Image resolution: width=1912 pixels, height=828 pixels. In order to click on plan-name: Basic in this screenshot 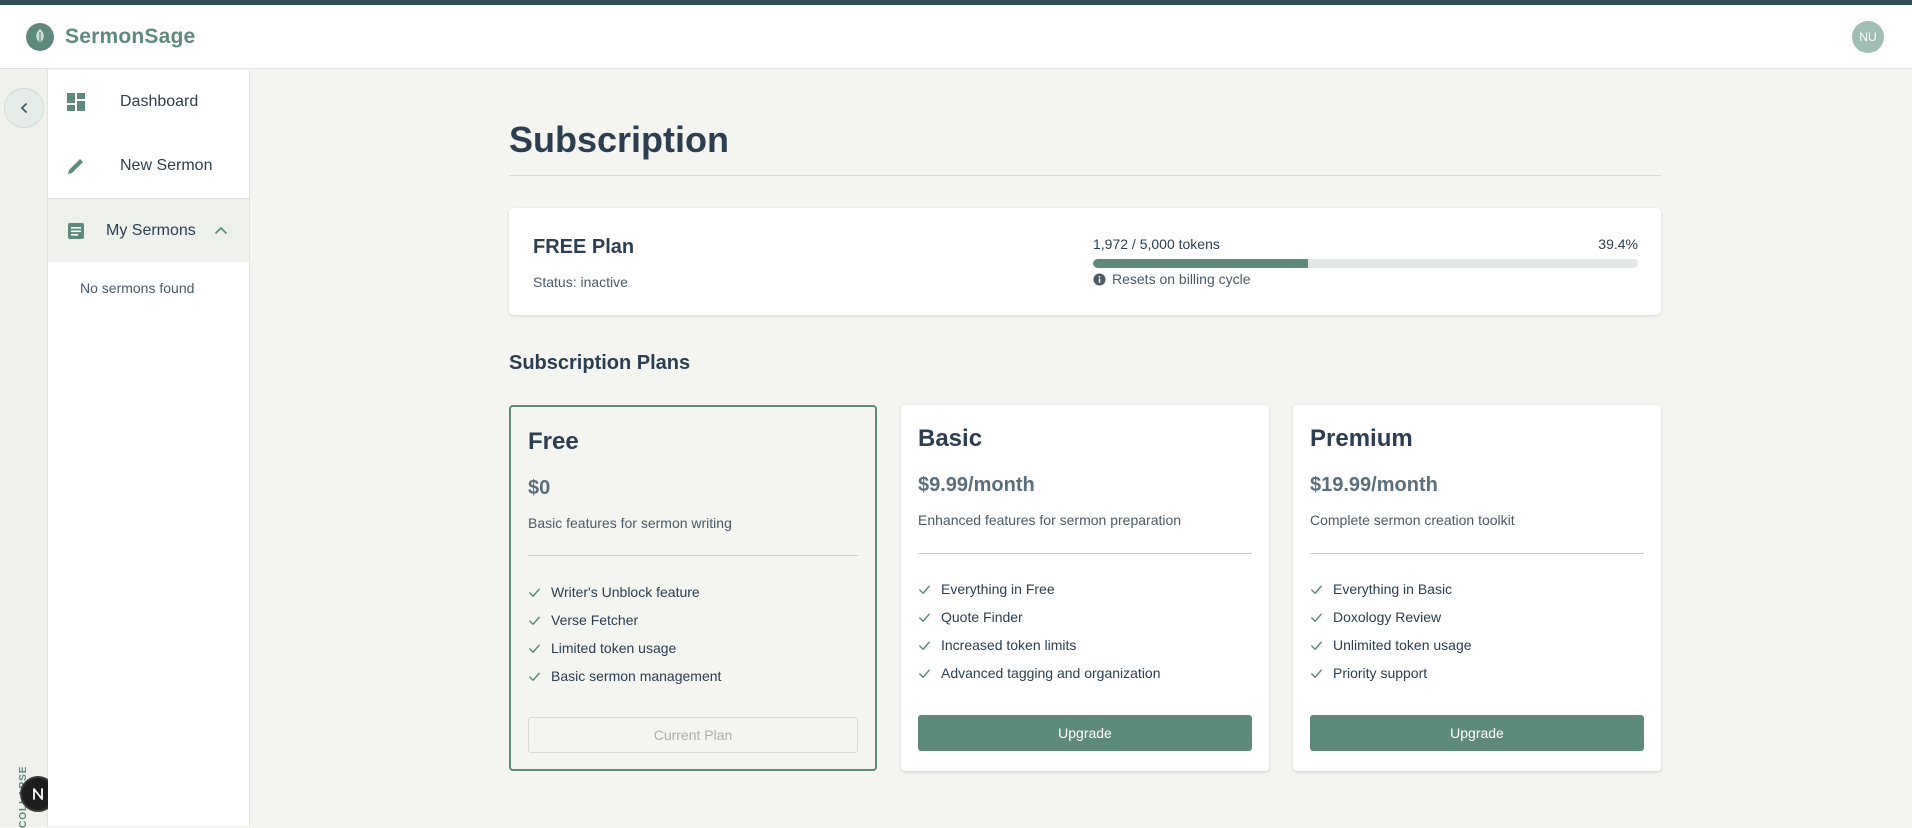, I will do `click(950, 438)`.